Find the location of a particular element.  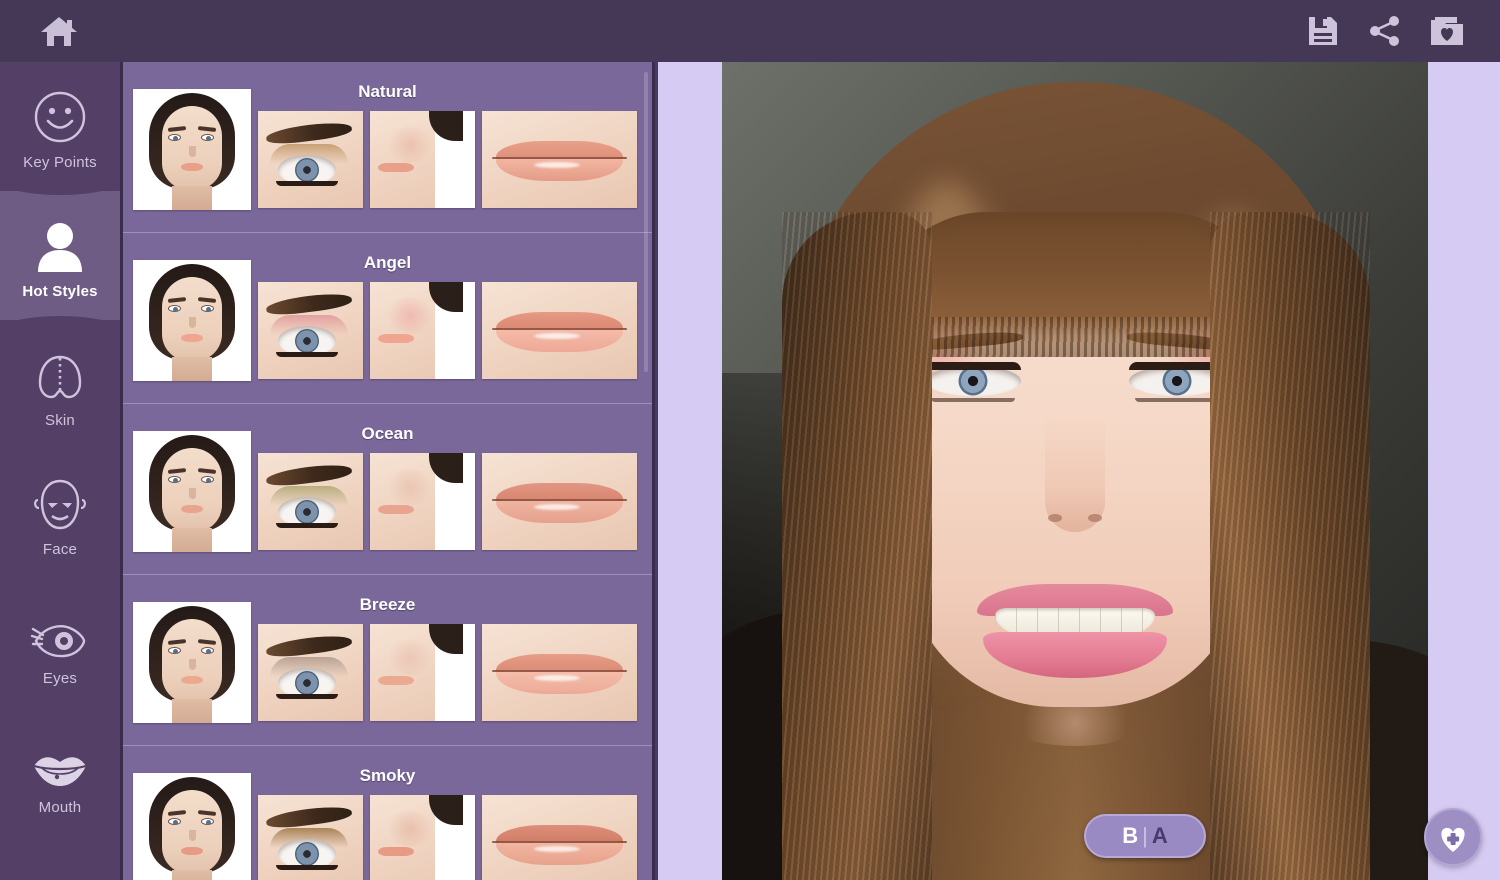

share-button is located at coordinates (1385, 31).